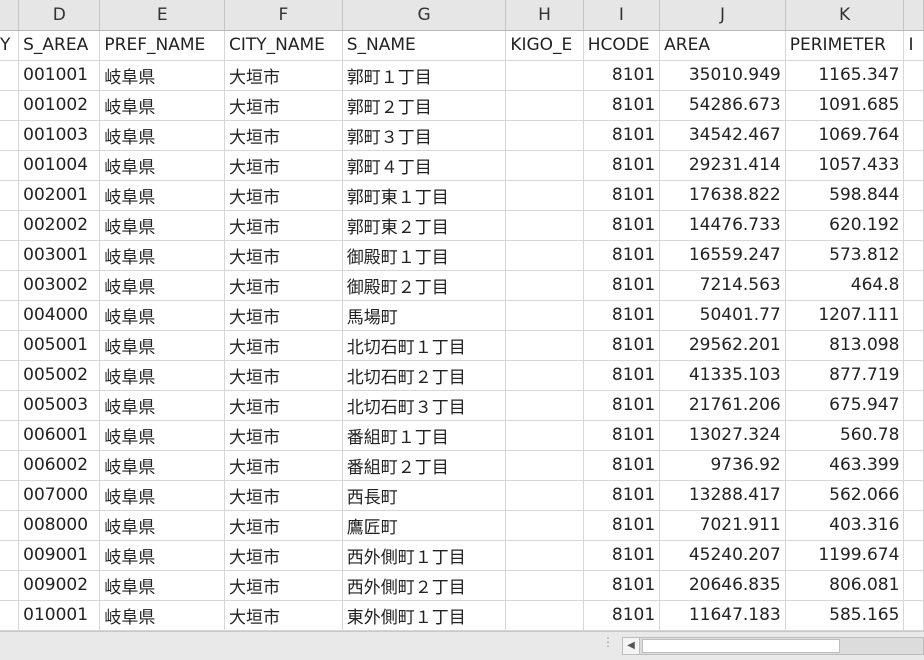  I want to click on table-cell: 7021.911, so click(722, 525).